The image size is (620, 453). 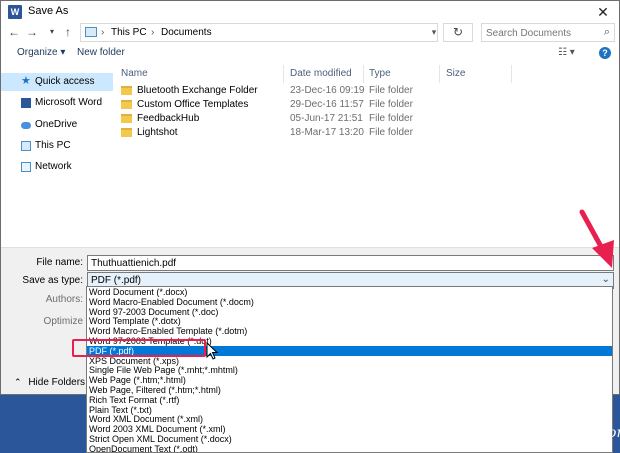 What do you see at coordinates (129, 32) in the screenshot?
I see `breadcrumb-this-pc: This PC` at bounding box center [129, 32].